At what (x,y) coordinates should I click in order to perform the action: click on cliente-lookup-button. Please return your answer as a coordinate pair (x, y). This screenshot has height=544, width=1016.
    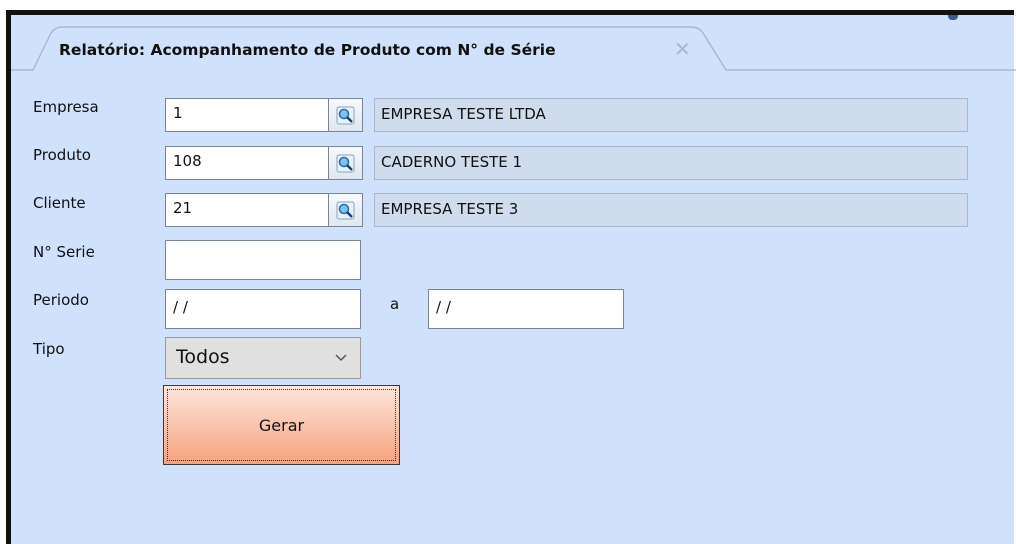
    Looking at the image, I should click on (346, 210).